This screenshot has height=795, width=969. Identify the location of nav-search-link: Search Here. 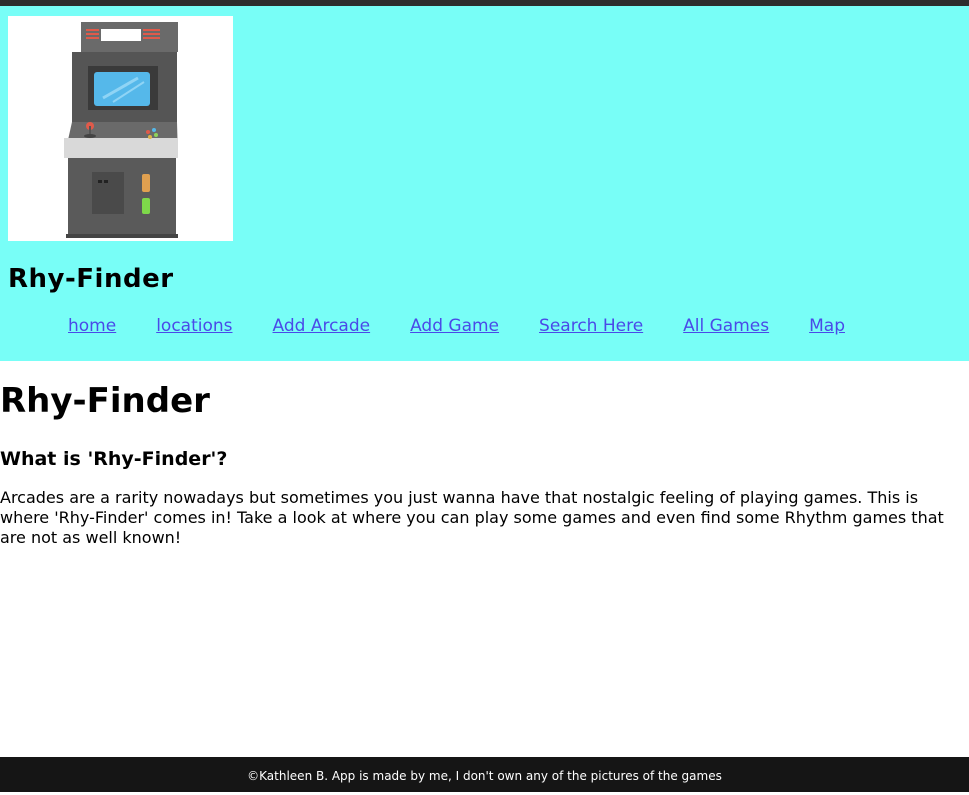
(591, 326).